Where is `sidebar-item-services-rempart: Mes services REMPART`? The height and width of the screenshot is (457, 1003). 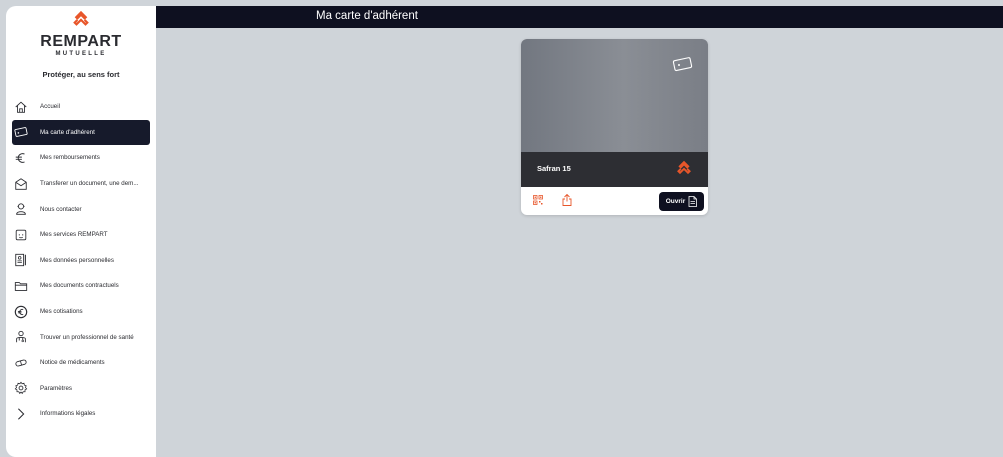 sidebar-item-services-rempart: Mes services REMPART is located at coordinates (81, 235).